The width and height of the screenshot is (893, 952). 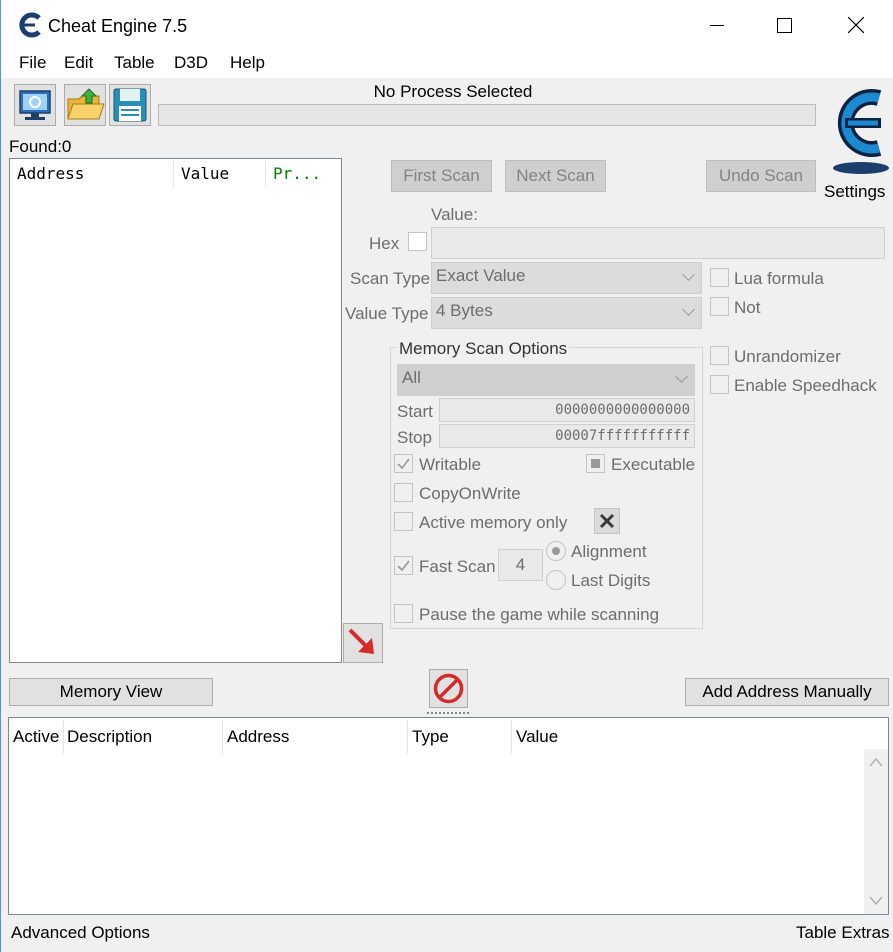 I want to click on process-label: No Process Selected, so click(x=453, y=91).